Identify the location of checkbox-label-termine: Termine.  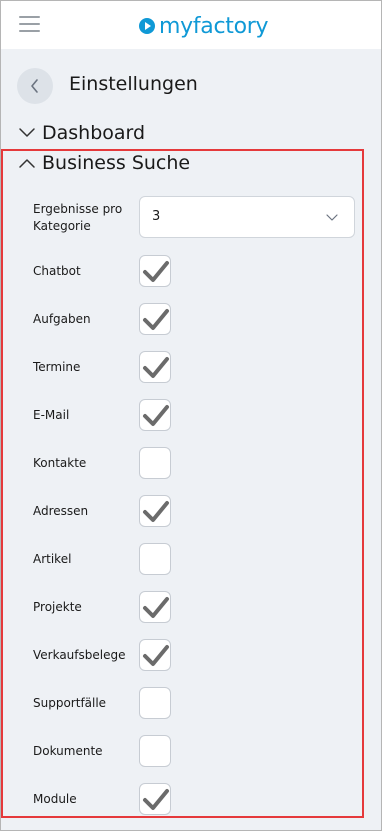
(57, 367).